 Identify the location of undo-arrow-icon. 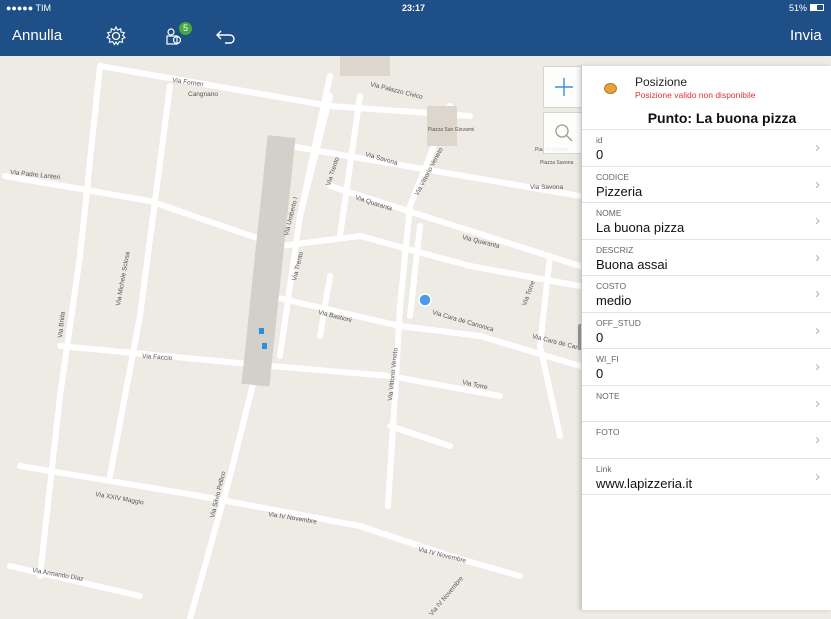
(226, 36).